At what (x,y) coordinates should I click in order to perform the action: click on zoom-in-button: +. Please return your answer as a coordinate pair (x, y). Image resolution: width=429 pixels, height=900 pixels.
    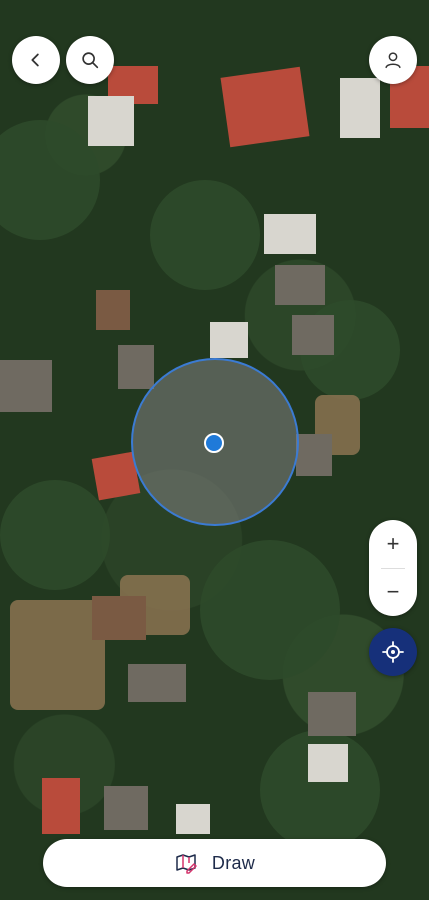
    Looking at the image, I should click on (393, 544).